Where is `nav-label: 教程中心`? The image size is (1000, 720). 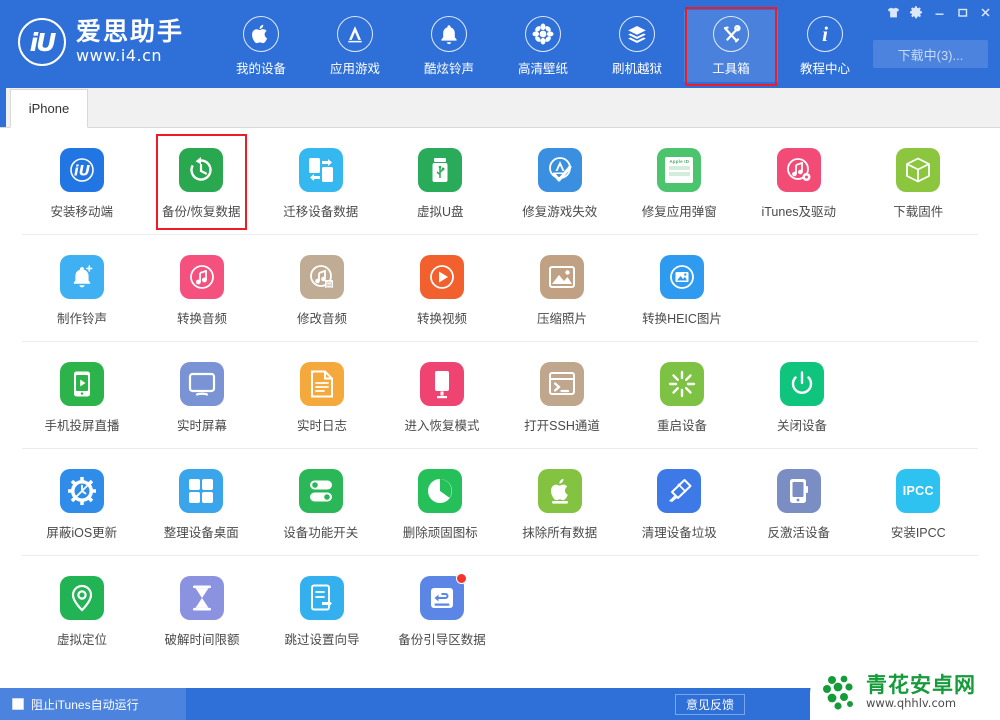 nav-label: 教程中心 is located at coordinates (825, 69).